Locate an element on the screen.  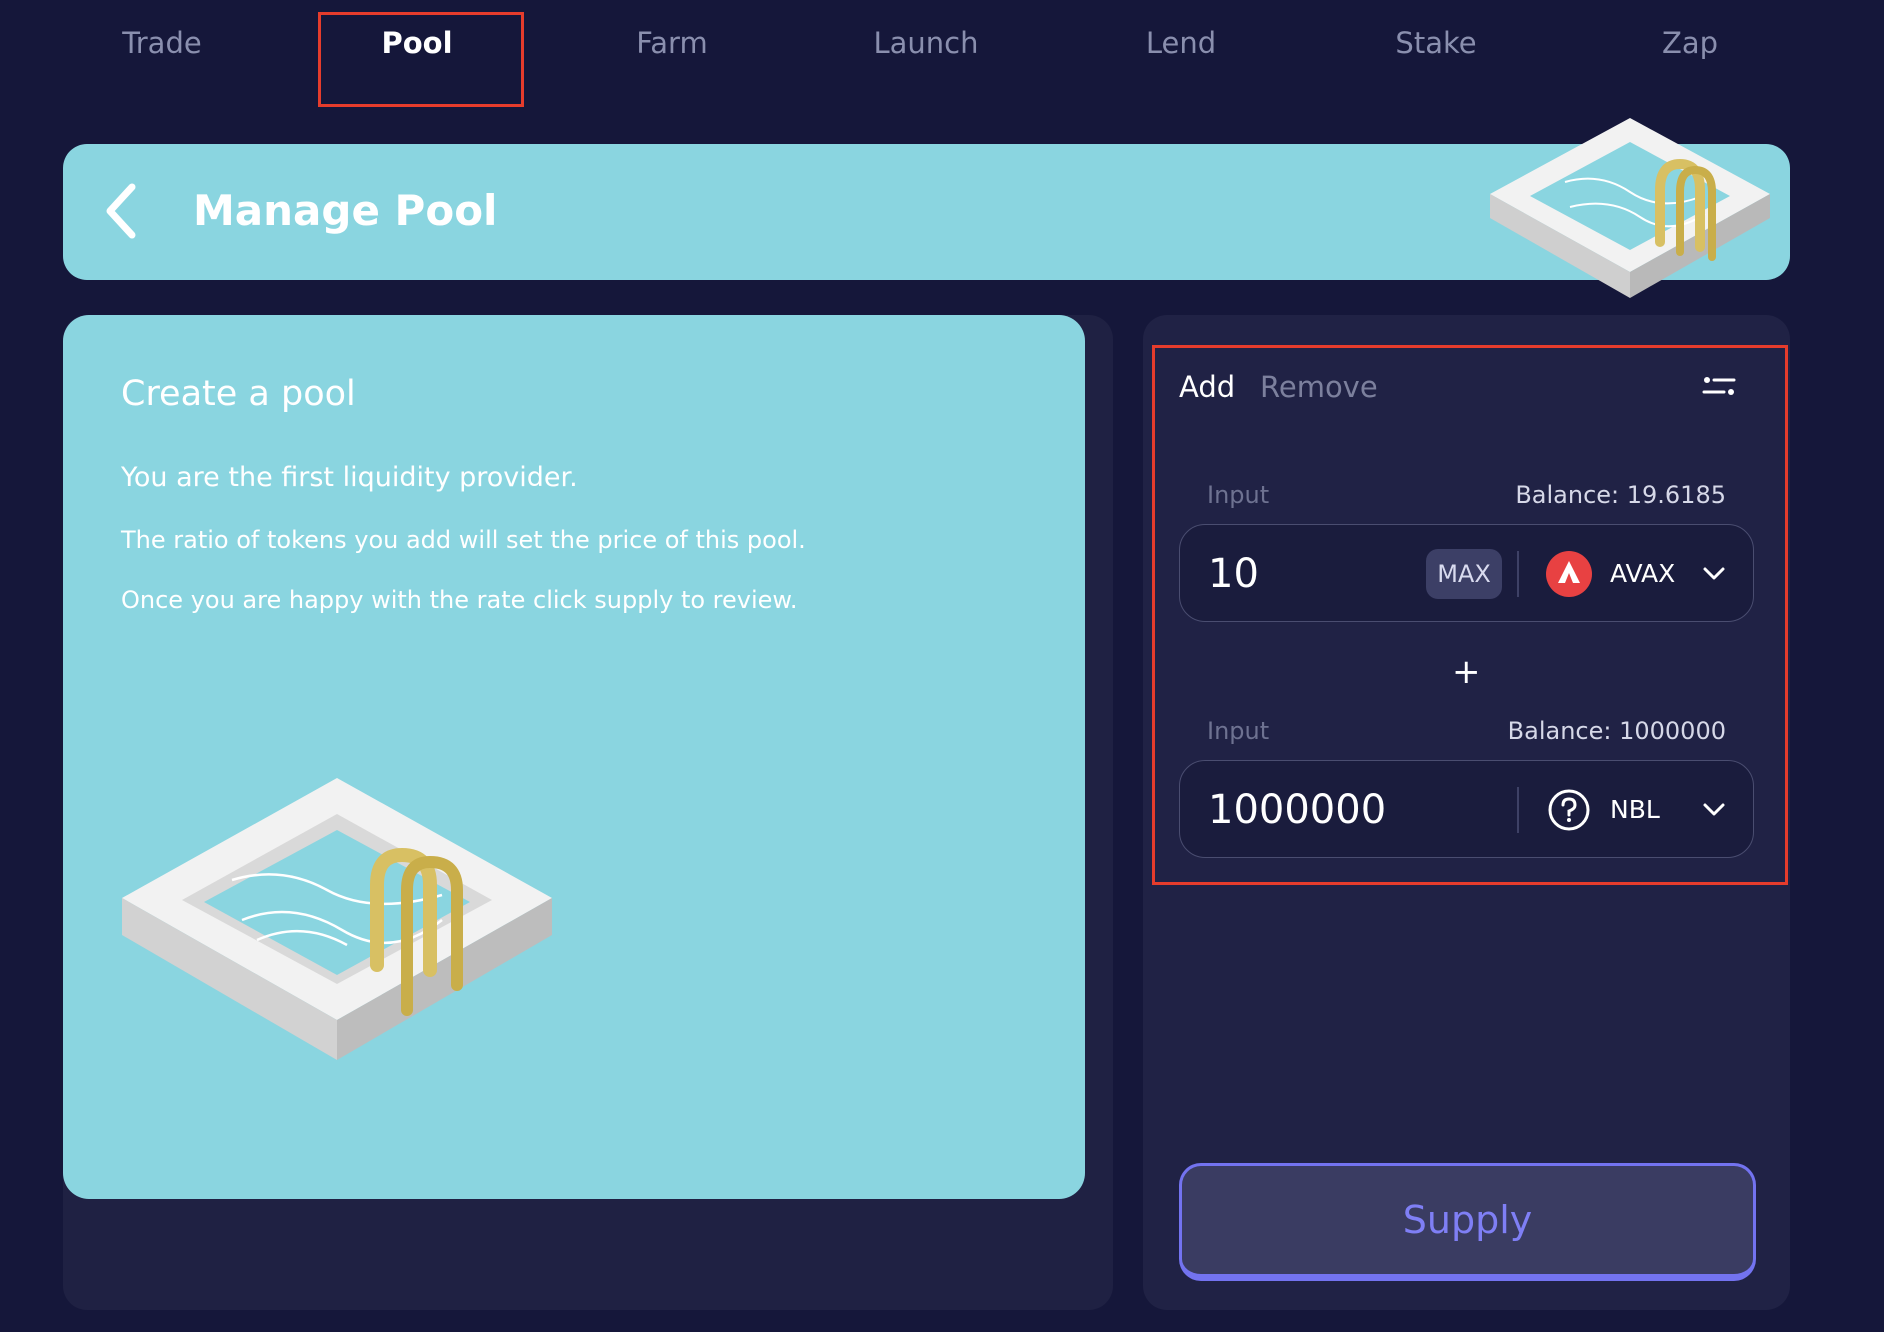
back-button is located at coordinates (121, 211).